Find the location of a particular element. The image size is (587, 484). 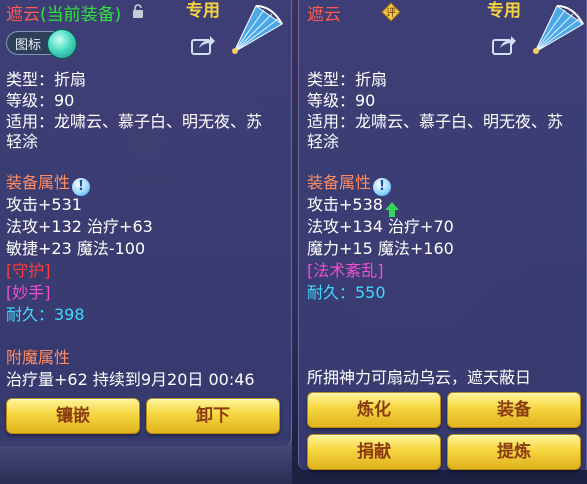

rating-badge-icon: 评 is located at coordinates (391, 12).